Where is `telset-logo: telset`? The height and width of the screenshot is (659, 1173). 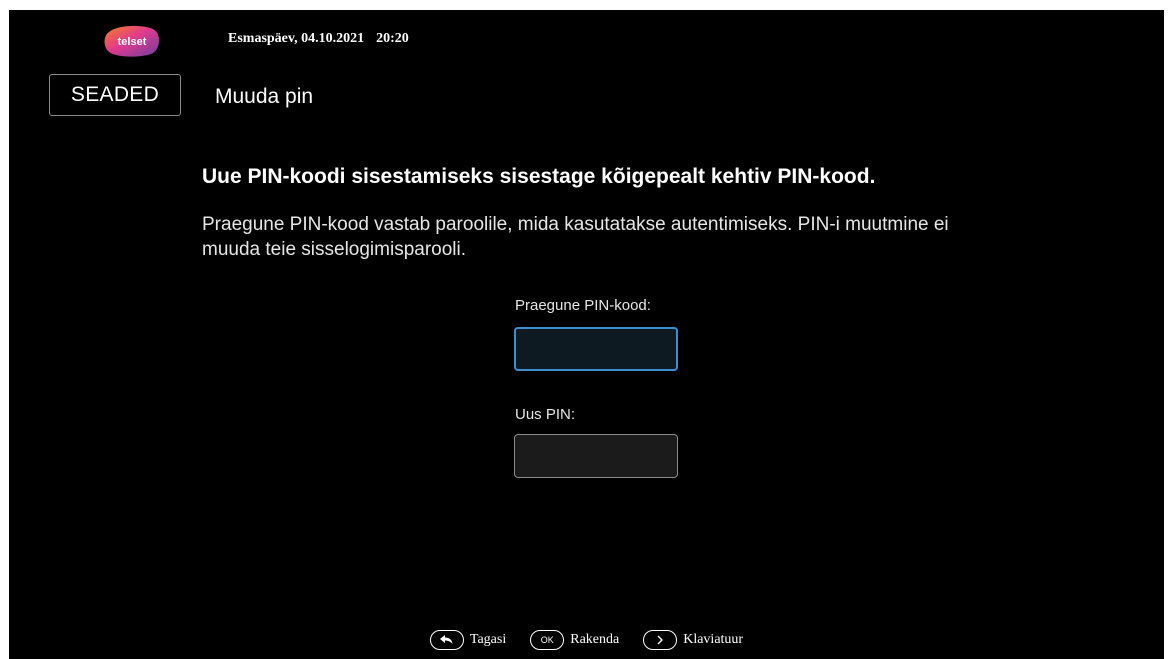 telset-logo: telset is located at coordinates (132, 41).